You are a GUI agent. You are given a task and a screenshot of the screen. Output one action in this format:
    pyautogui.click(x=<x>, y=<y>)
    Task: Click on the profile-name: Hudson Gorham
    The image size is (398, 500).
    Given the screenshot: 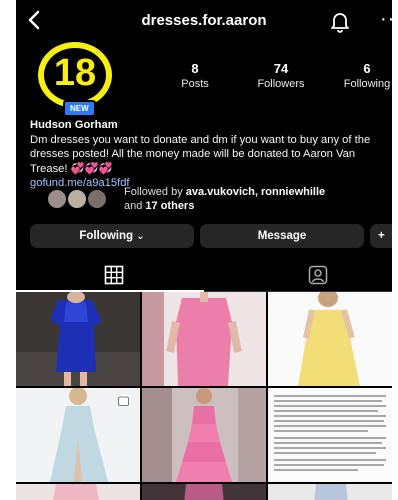 What is the action you would take?
    pyautogui.click(x=74, y=125)
    